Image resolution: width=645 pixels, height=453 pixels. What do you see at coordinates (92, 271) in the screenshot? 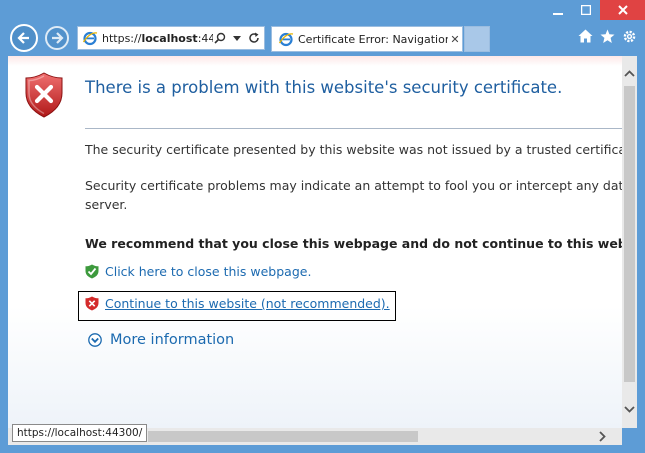
I see `green-shield-check-icon` at bounding box center [92, 271].